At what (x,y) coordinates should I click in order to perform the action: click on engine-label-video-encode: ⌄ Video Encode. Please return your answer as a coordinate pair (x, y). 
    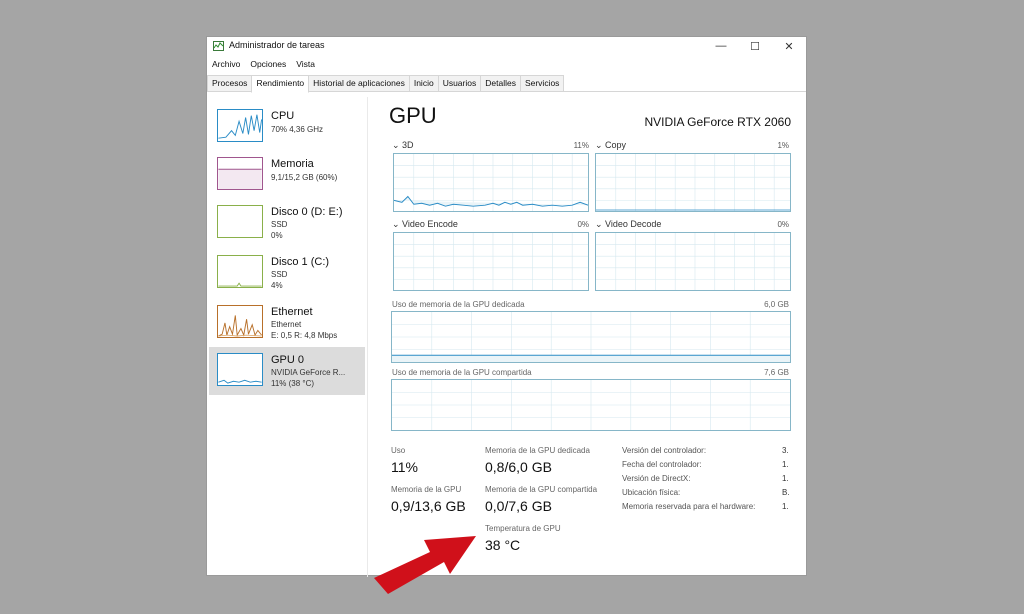
    Looking at the image, I should click on (425, 224).